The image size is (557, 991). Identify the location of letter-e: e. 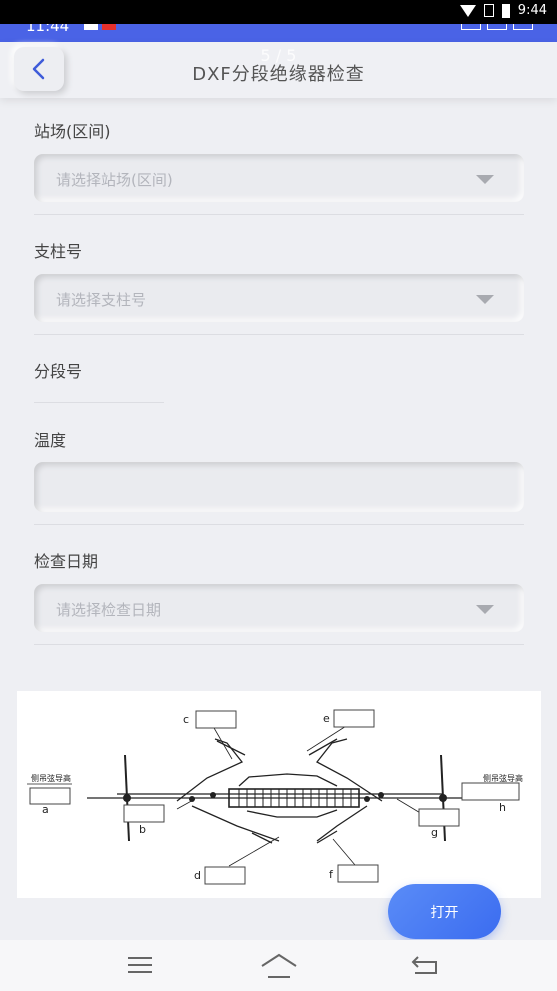
(326, 718).